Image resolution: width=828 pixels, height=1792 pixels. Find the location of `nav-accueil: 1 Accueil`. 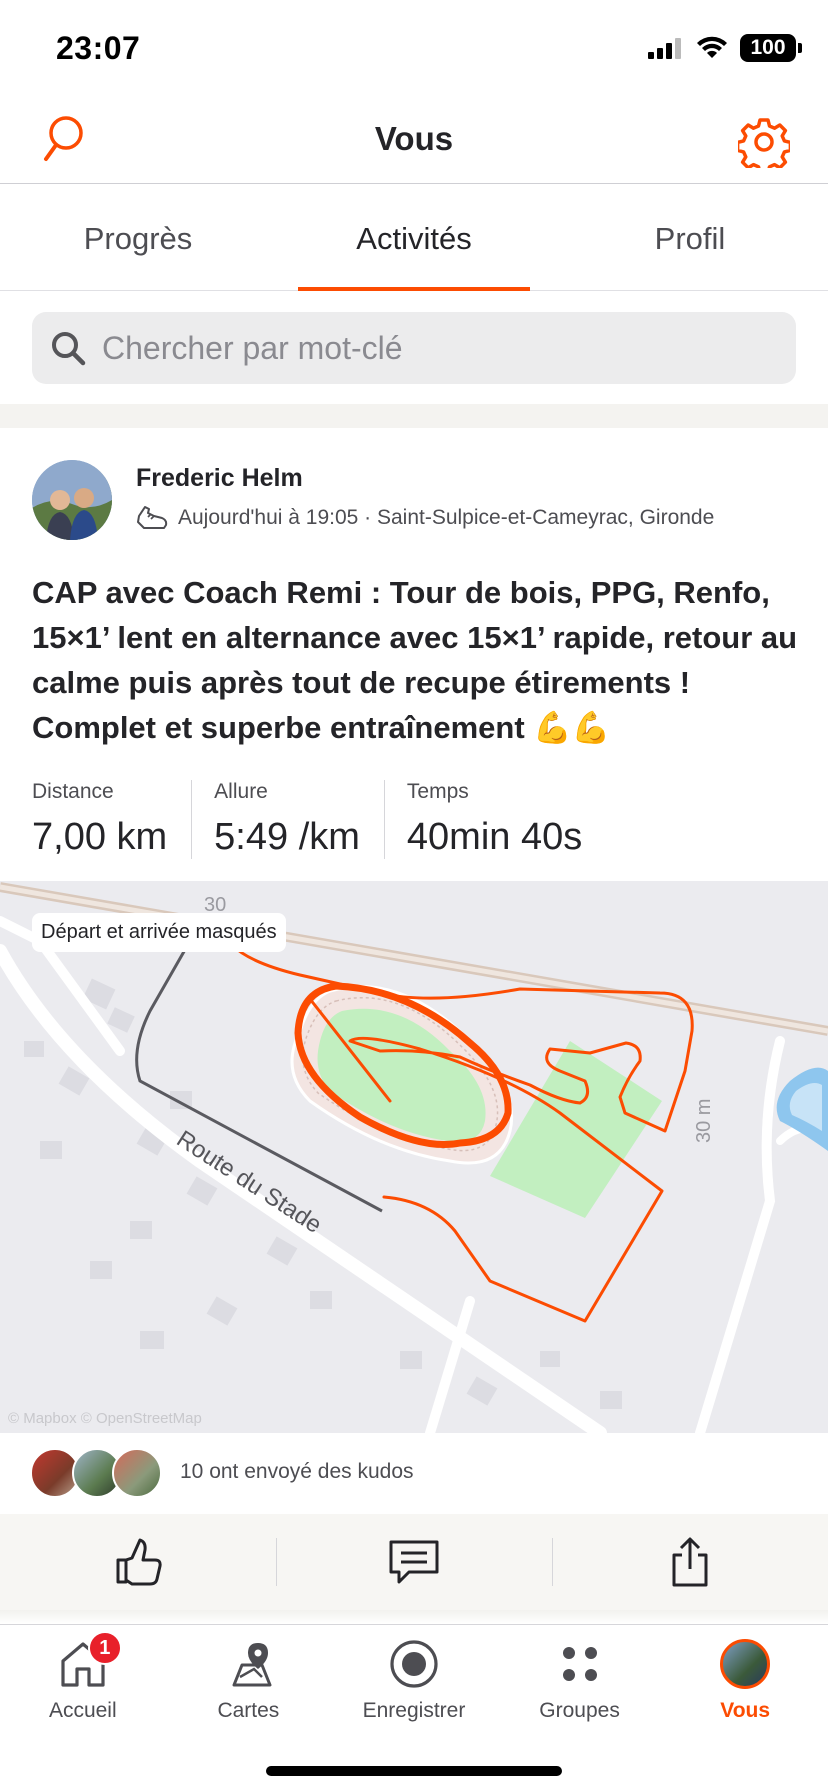

nav-accueil: 1 Accueil is located at coordinates (83, 1679).